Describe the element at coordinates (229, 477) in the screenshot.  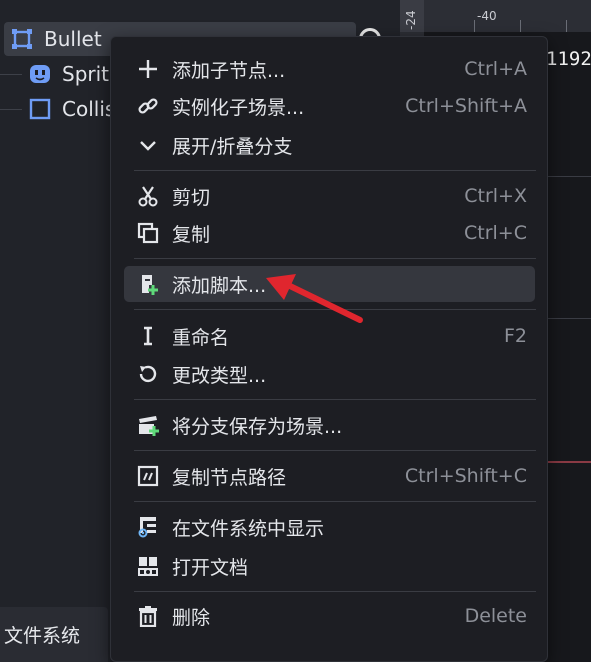
I see `menu-item-label: 复制节点路径` at that location.